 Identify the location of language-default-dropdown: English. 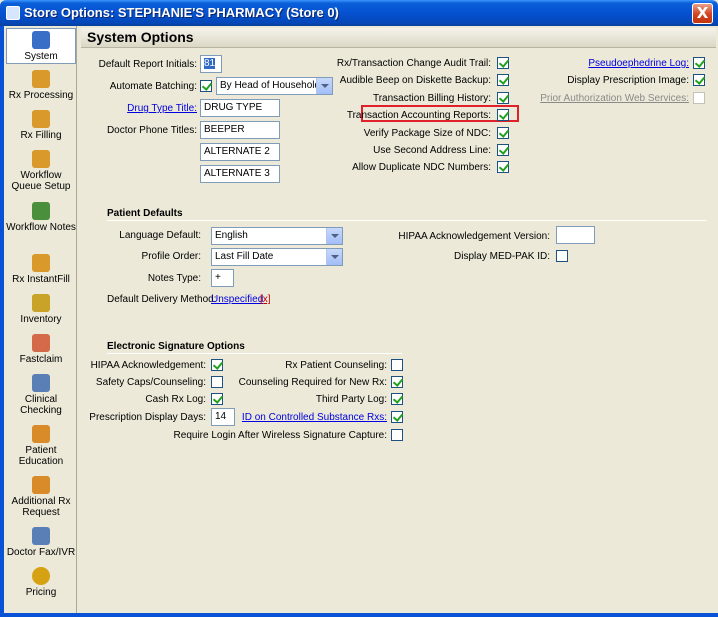
(277, 236).